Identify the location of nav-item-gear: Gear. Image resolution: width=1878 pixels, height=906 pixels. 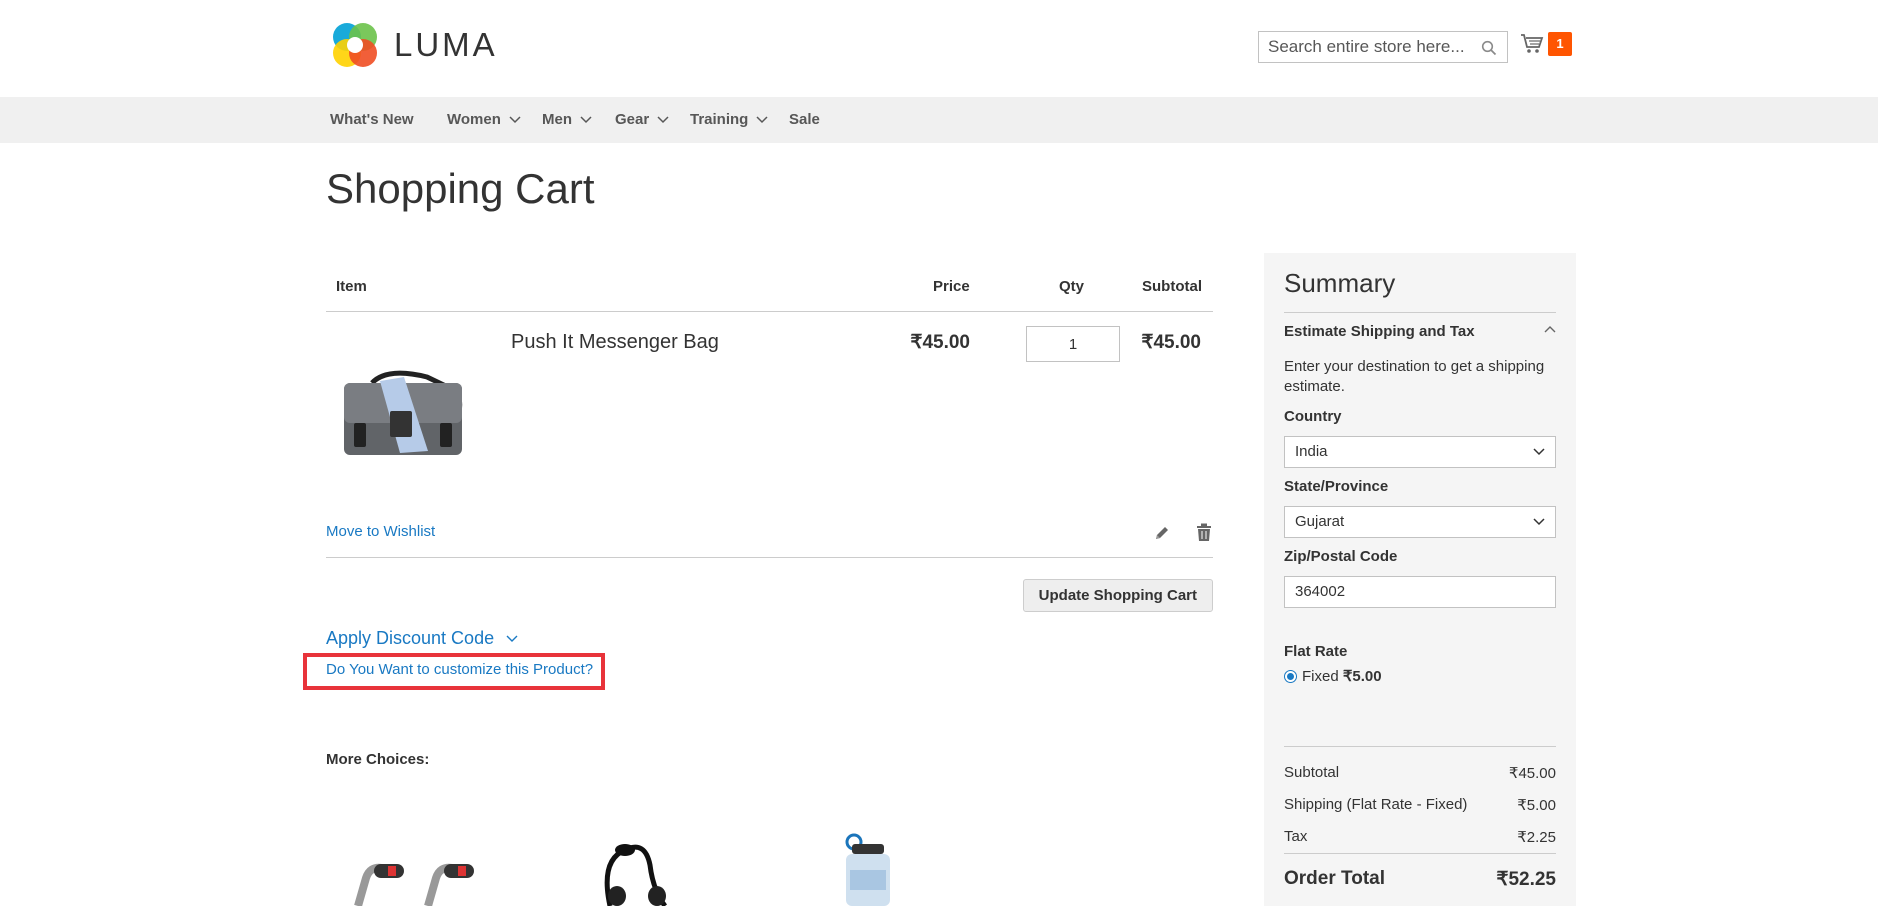
(642, 120).